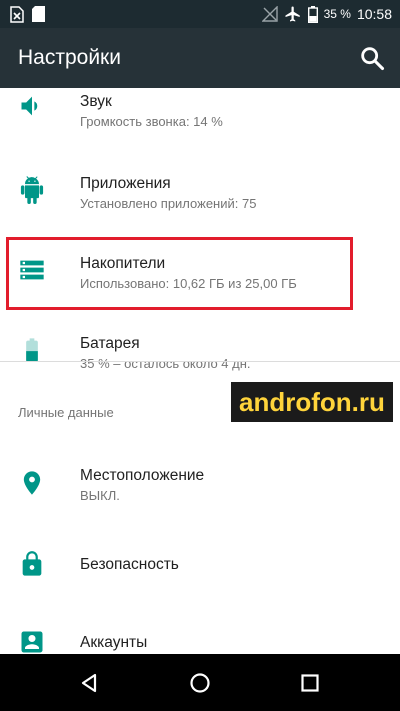 Image resolution: width=400 pixels, height=711 pixels. What do you see at coordinates (142, 475) in the screenshot?
I see `item-title: Местоположение` at bounding box center [142, 475].